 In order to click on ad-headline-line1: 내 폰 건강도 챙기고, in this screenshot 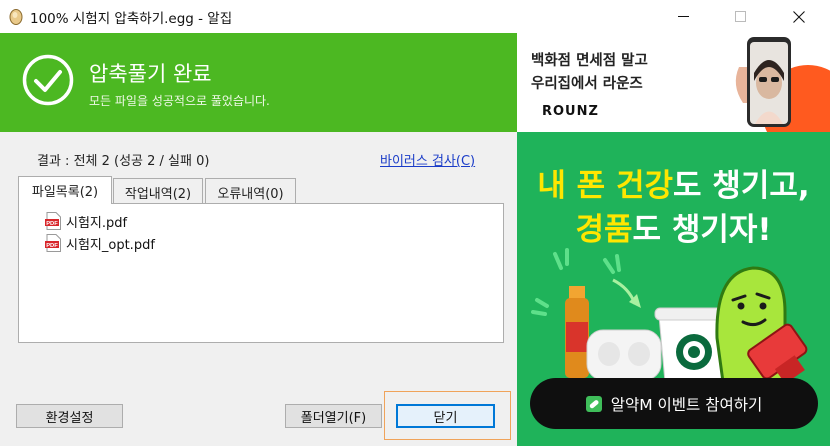, I will do `click(673, 182)`.